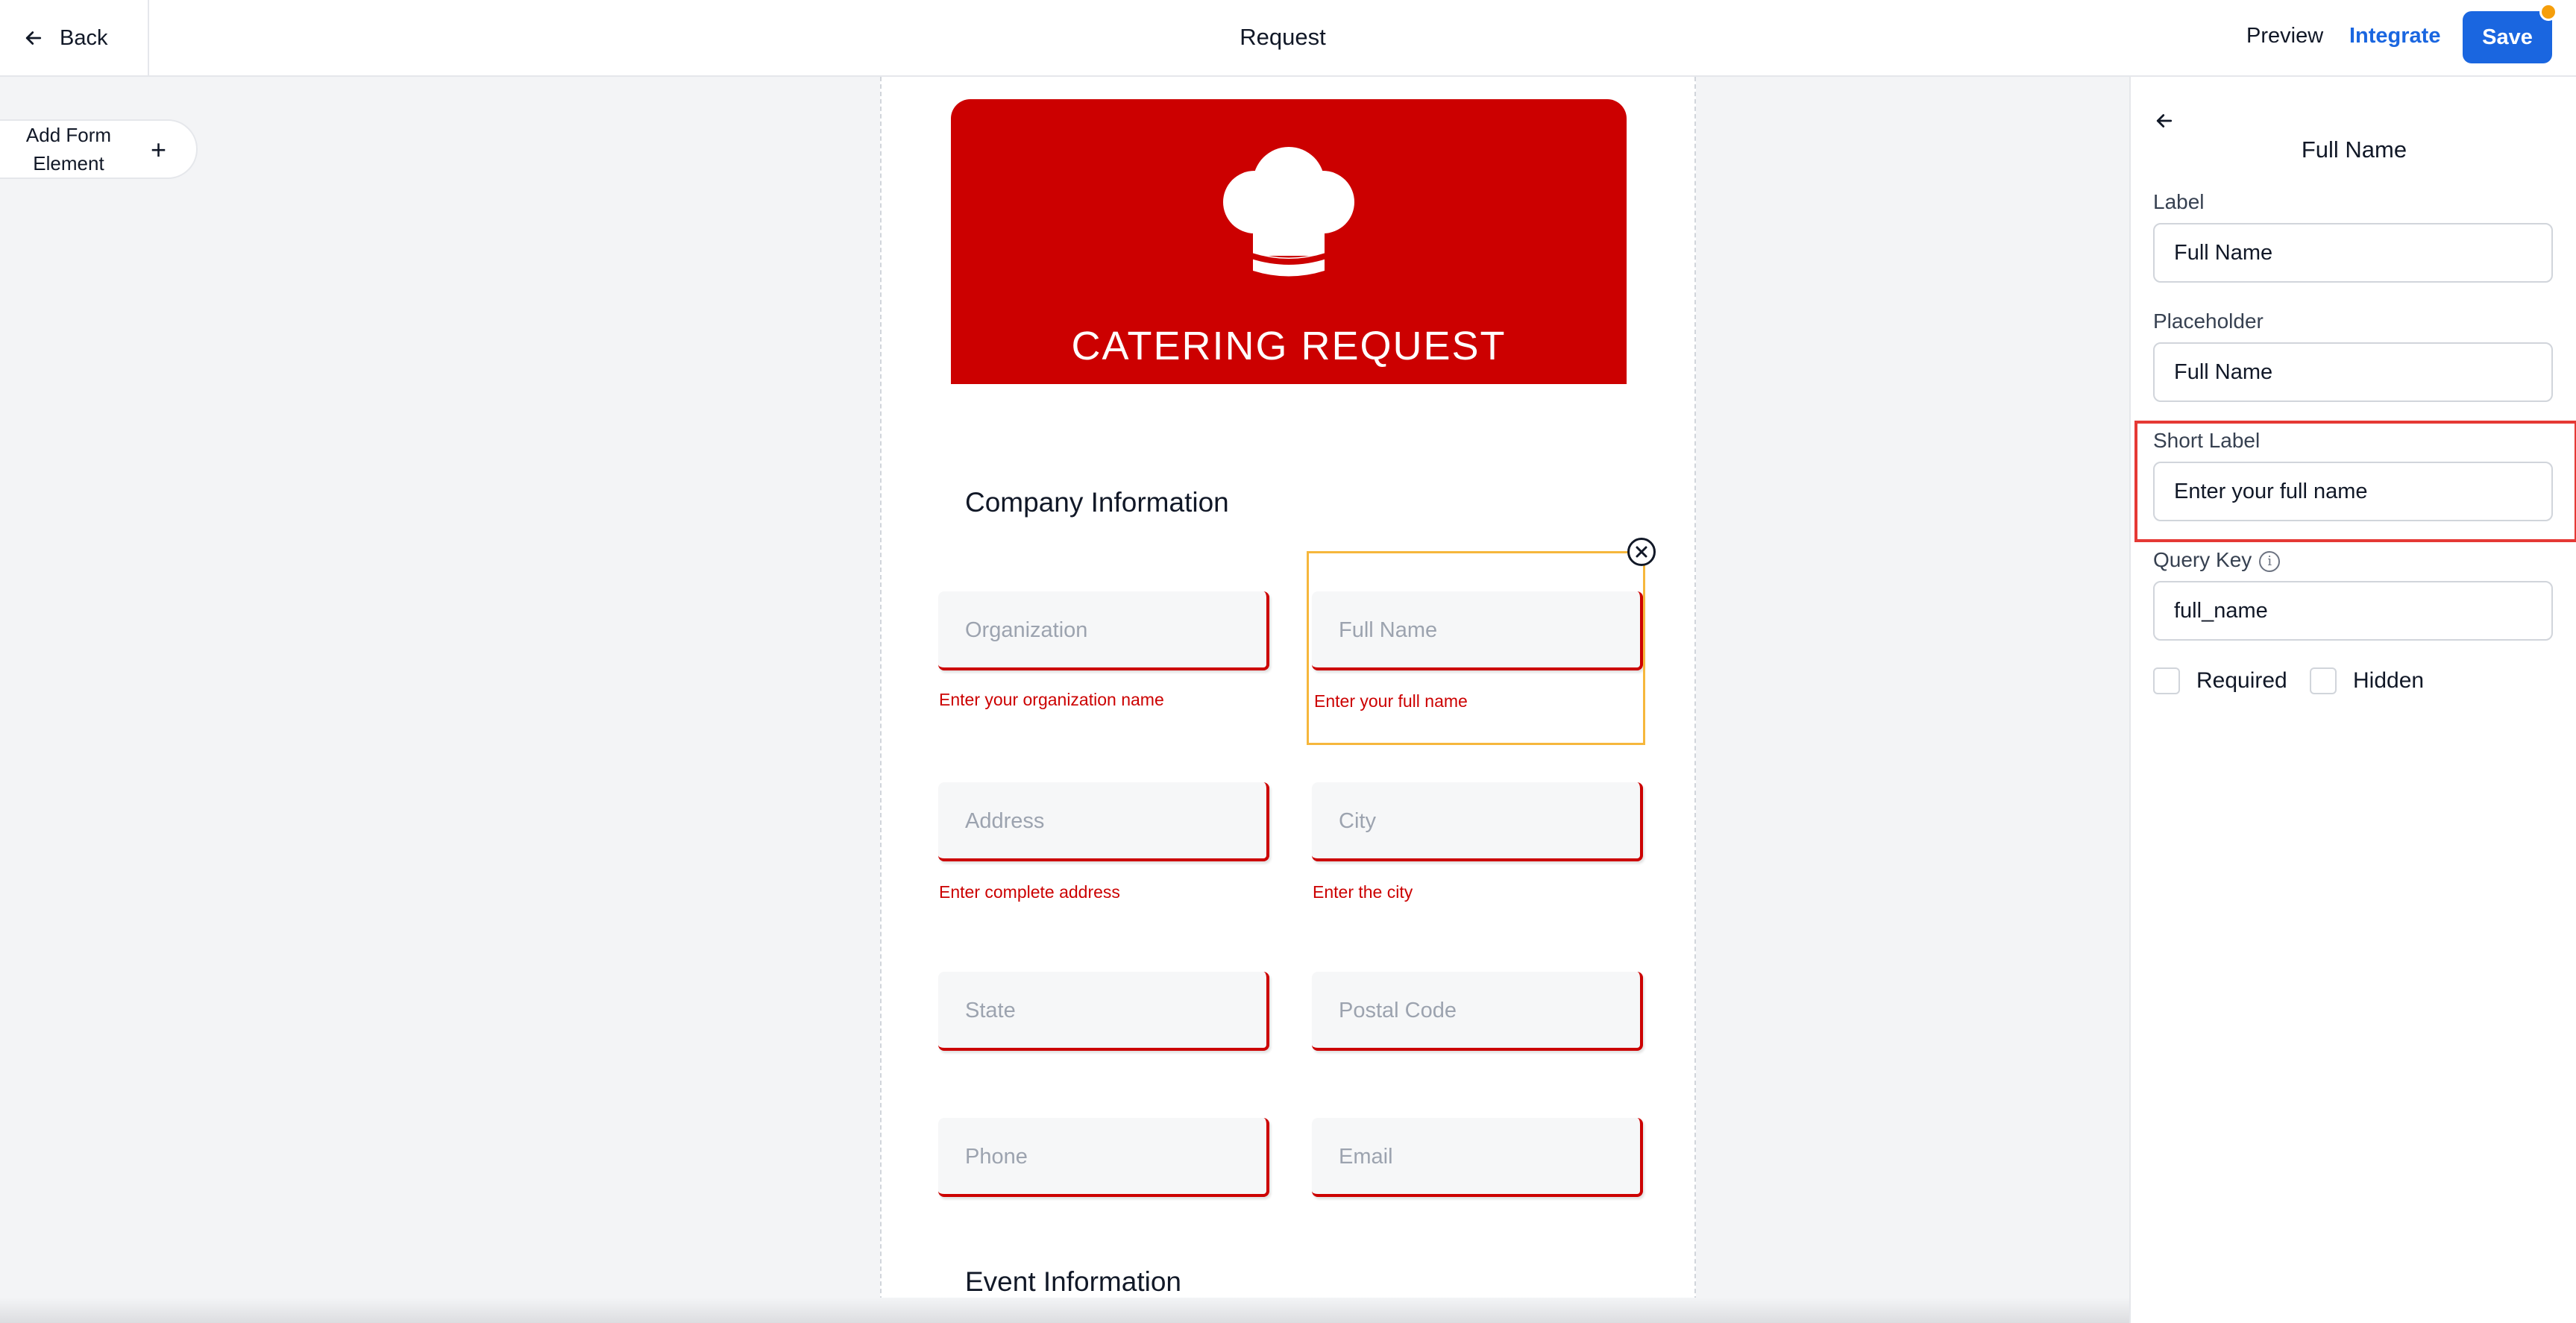 This screenshot has height=1323, width=2576. I want to click on form-banner: CATERING REQUEST, so click(1289, 241).